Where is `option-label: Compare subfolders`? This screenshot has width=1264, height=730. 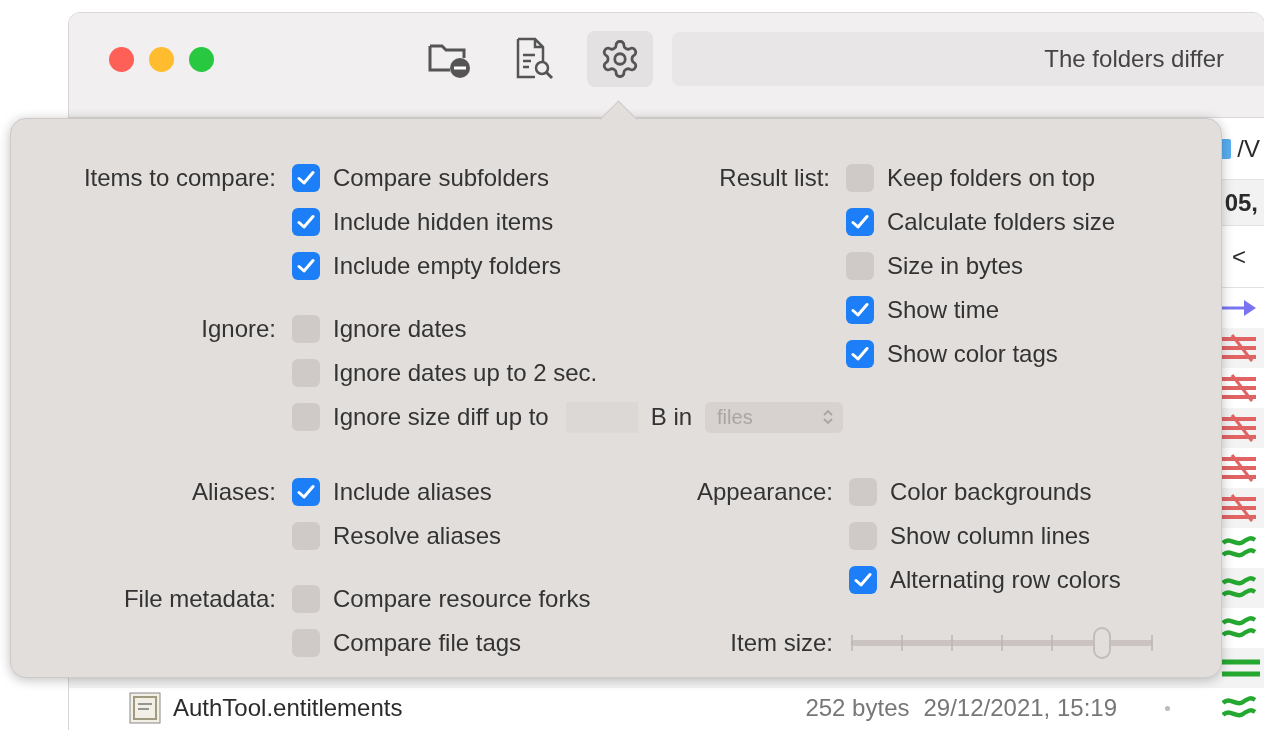 option-label: Compare subfolders is located at coordinates (441, 178).